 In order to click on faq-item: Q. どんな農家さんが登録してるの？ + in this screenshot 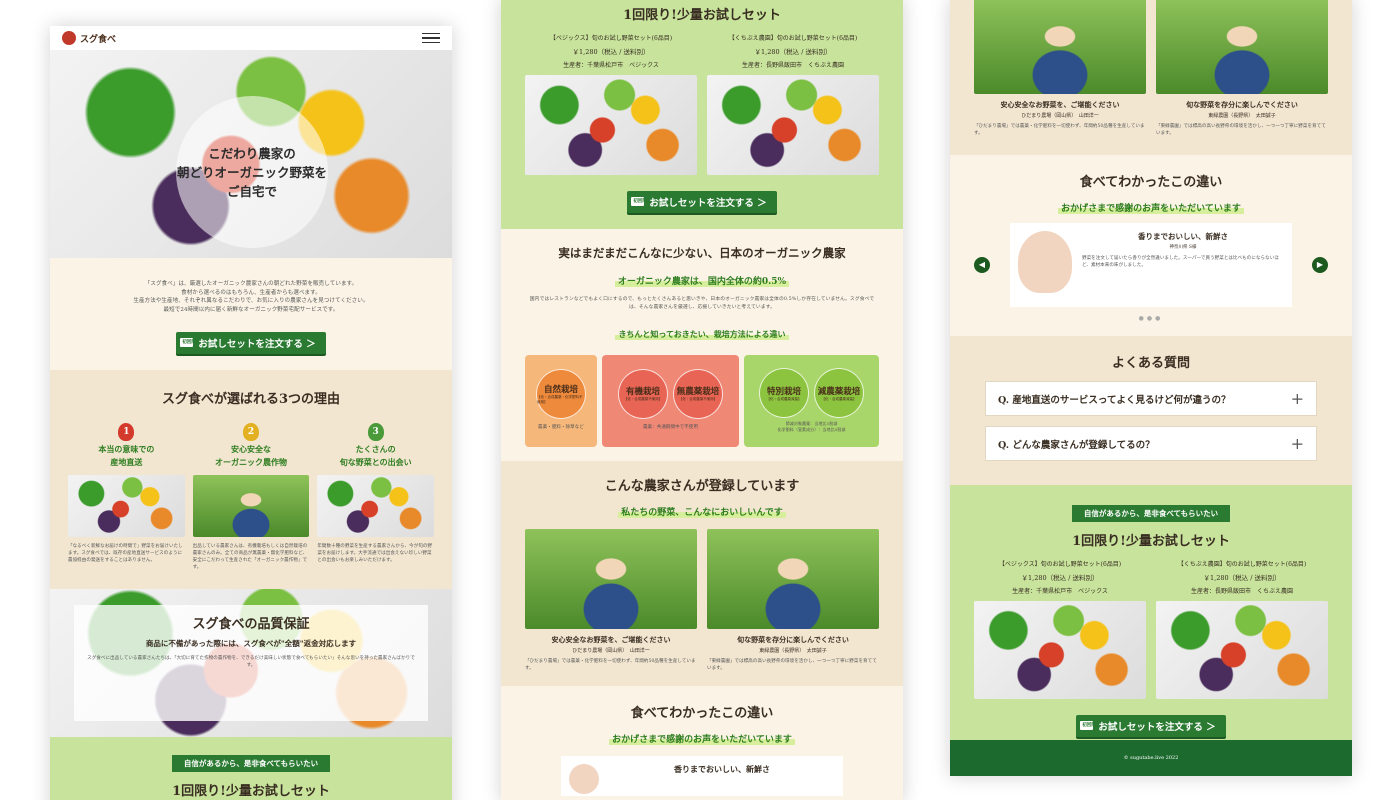, I will do `click(1151, 443)`.